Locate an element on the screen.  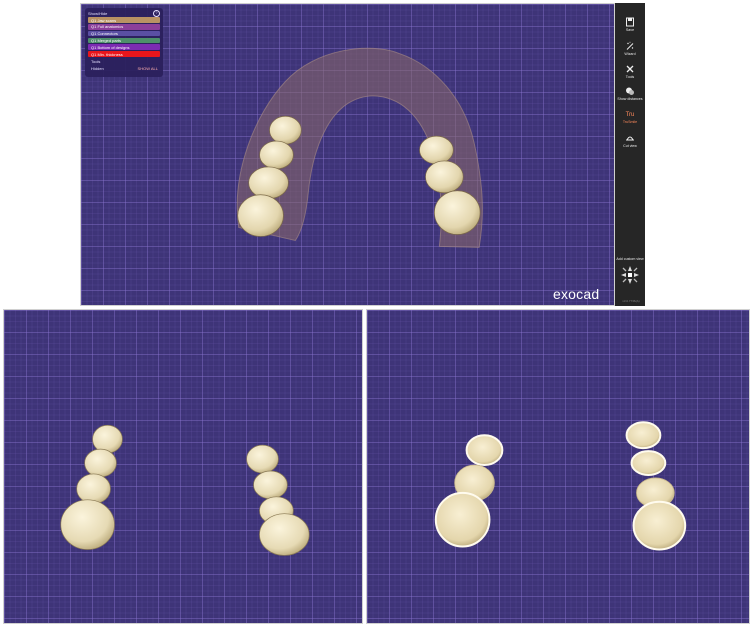
show-hide-item-min-thickness: Q1 Min. thickness is located at coordinates (124, 54).